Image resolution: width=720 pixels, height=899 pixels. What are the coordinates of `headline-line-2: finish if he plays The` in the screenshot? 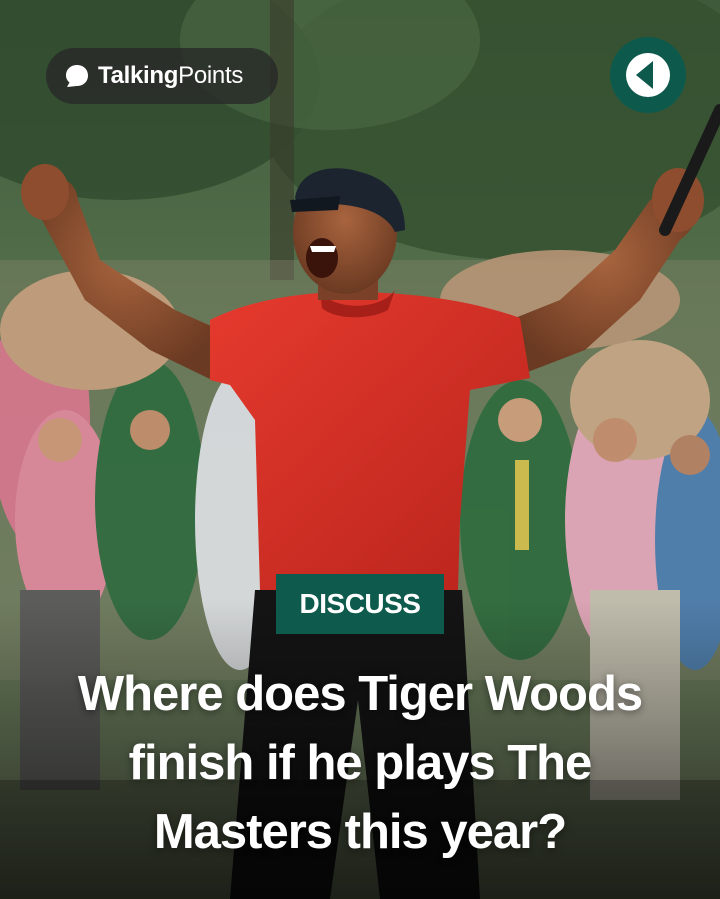 It's located at (360, 763).